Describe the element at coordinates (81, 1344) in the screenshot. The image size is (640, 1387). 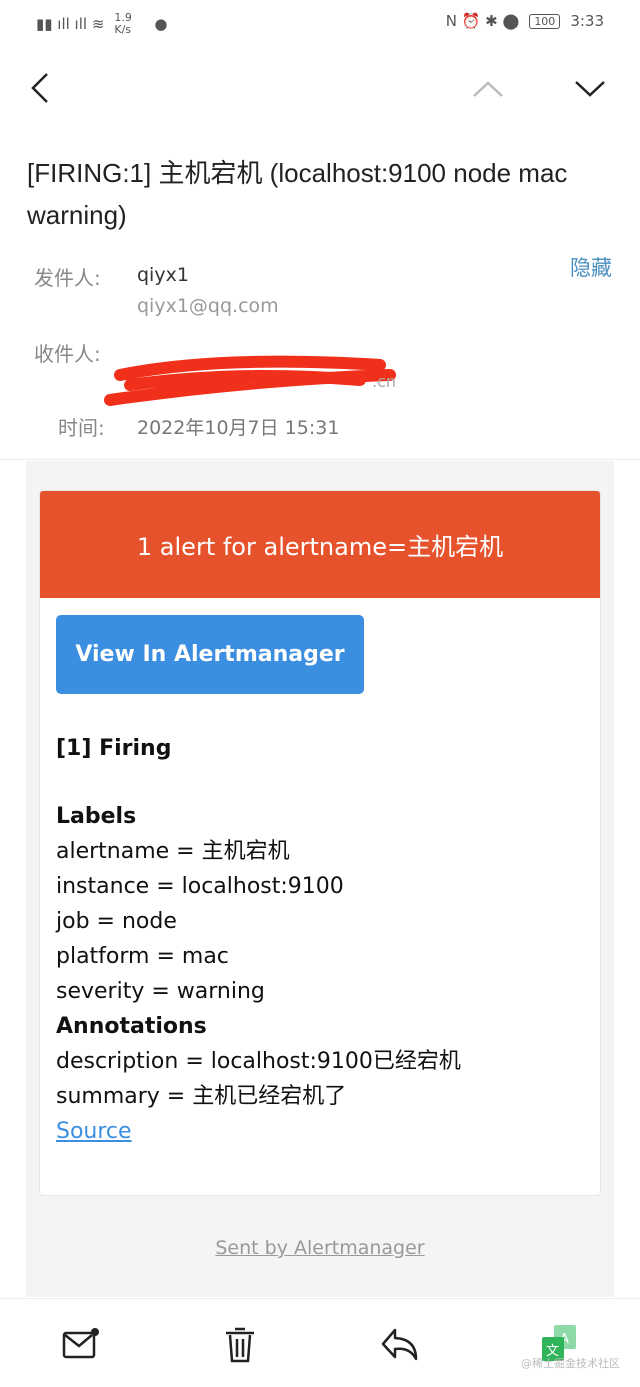
I see `mark-unread-icon` at that location.